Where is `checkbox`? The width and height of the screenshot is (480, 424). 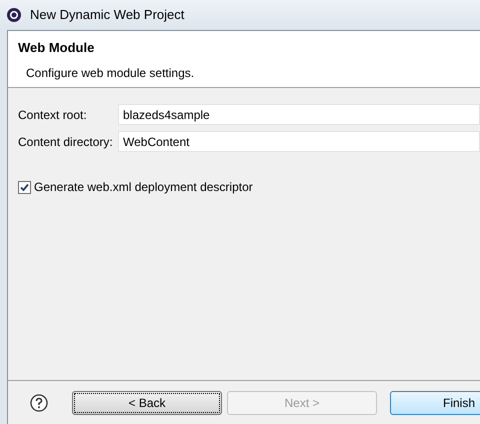
checkbox is located at coordinates (24, 187).